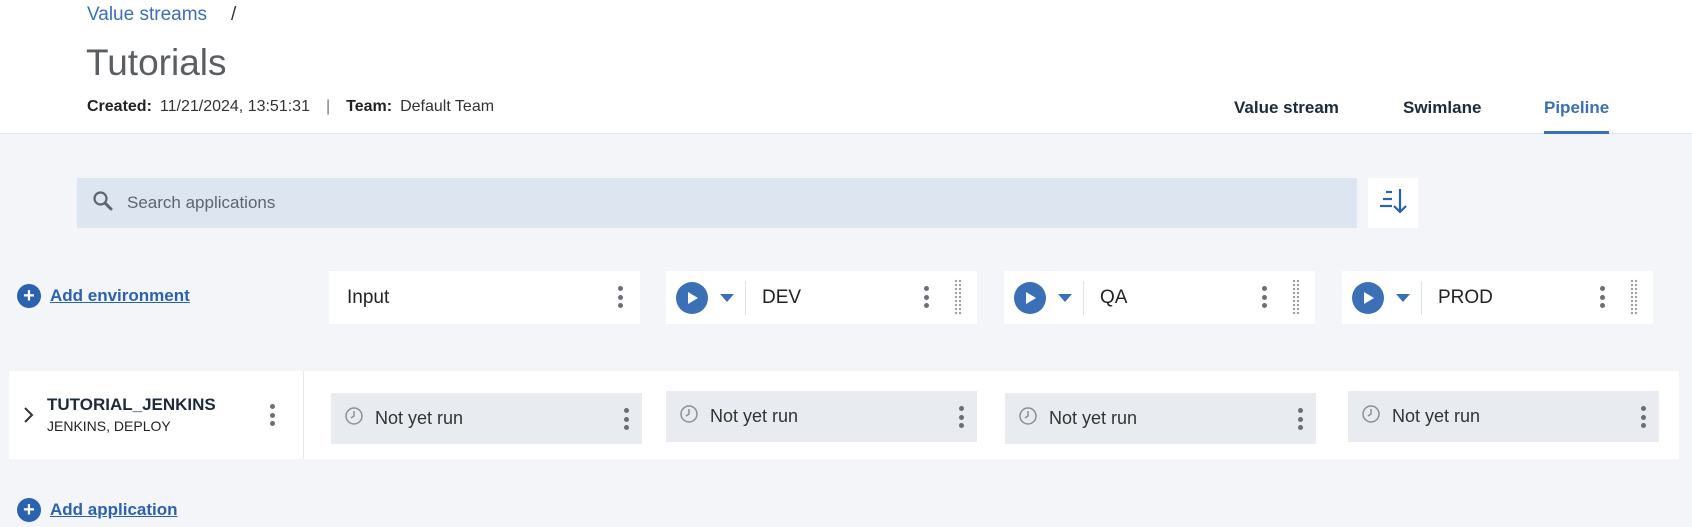  Describe the element at coordinates (1286, 116) in the screenshot. I see `tab-value-stream: Value stream` at that location.